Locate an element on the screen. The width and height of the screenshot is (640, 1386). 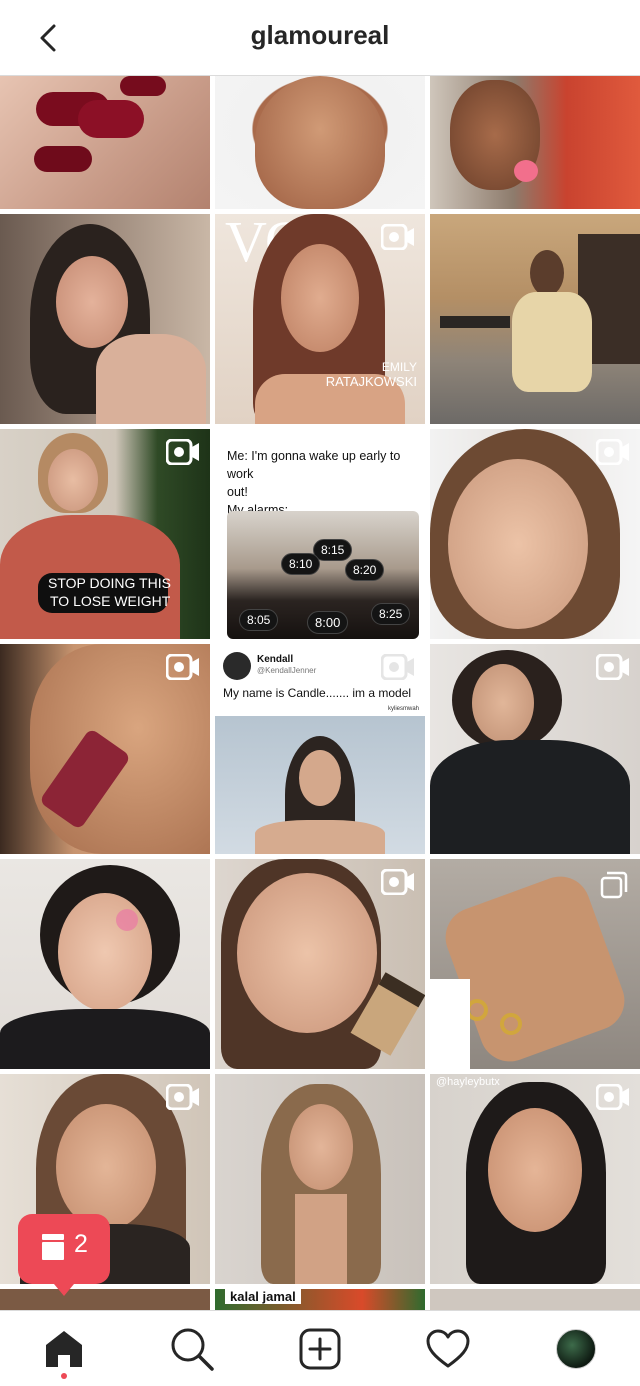
alarm-label: 8:20 is located at coordinates (365, 570).